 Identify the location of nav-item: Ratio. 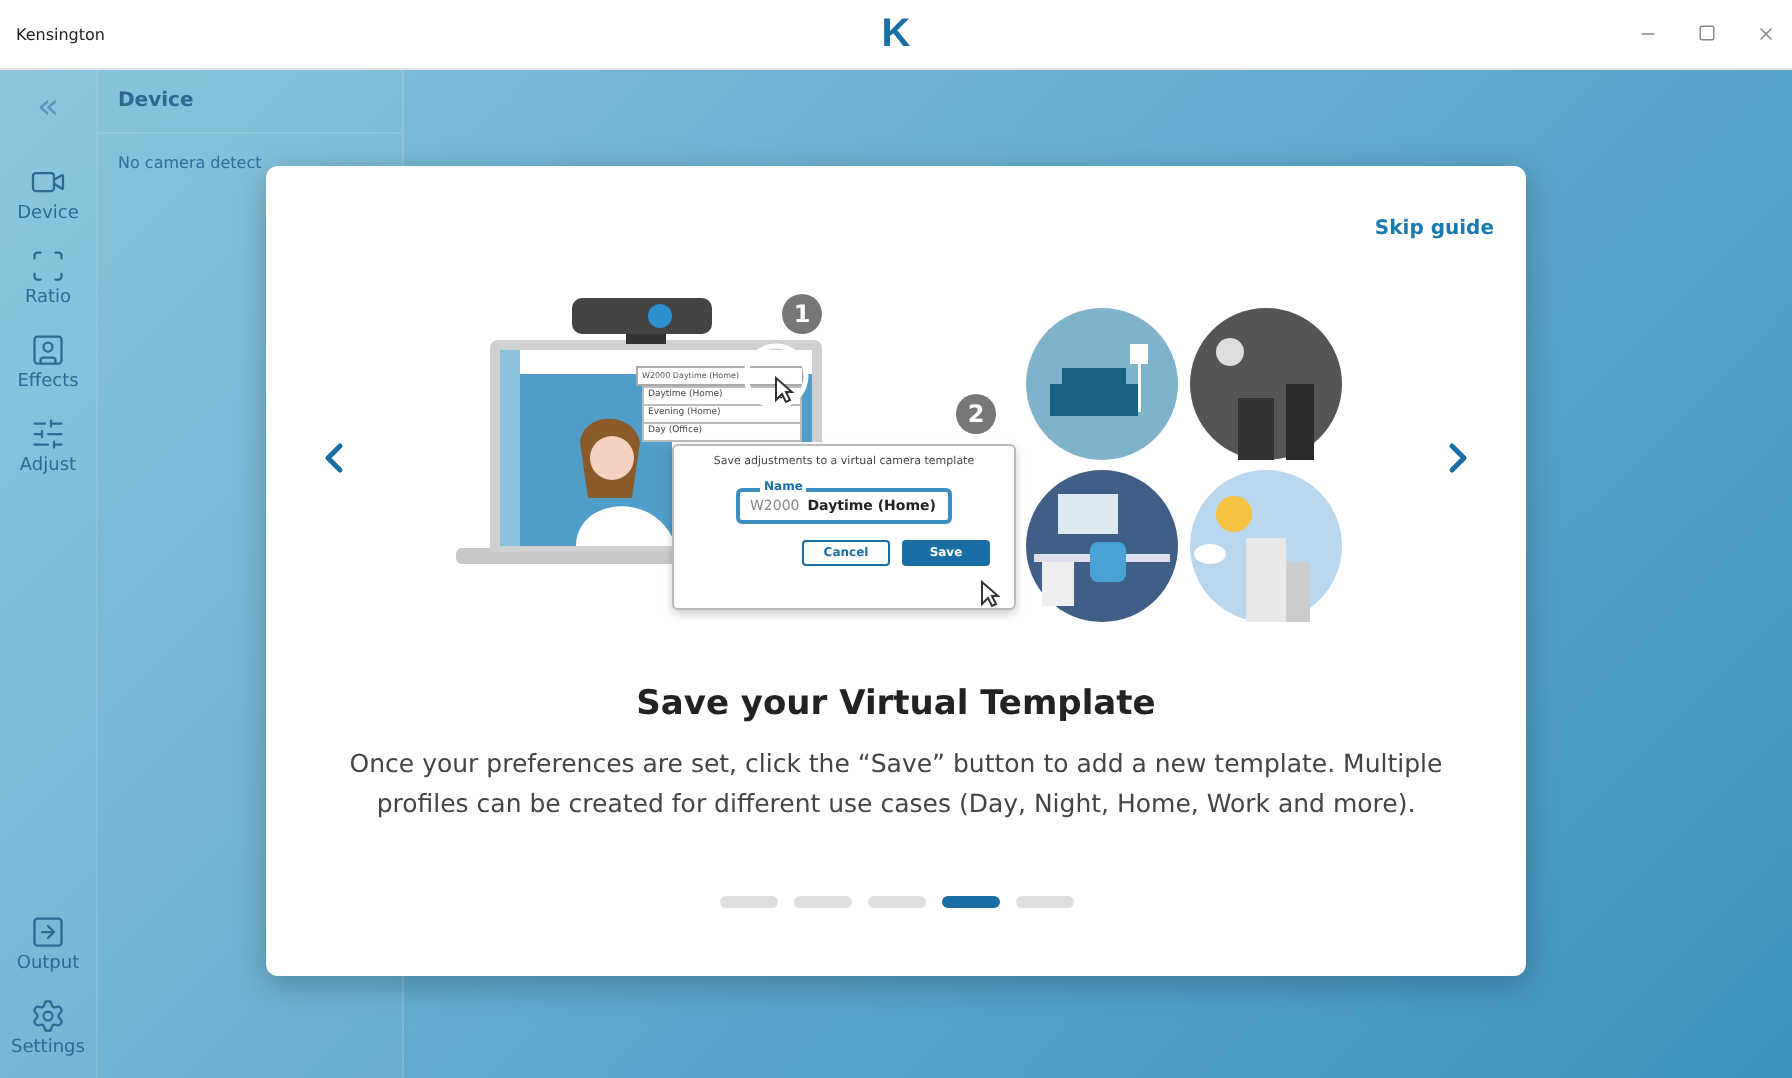
(48, 278).